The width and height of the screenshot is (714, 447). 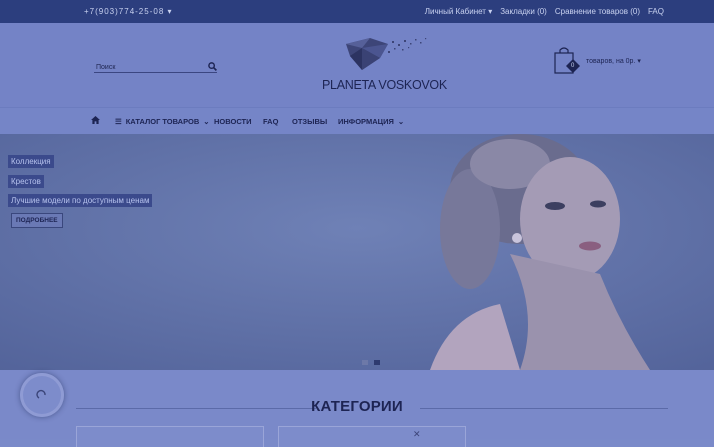 What do you see at coordinates (573, 66) in the screenshot?
I see `cart-count: 0` at bounding box center [573, 66].